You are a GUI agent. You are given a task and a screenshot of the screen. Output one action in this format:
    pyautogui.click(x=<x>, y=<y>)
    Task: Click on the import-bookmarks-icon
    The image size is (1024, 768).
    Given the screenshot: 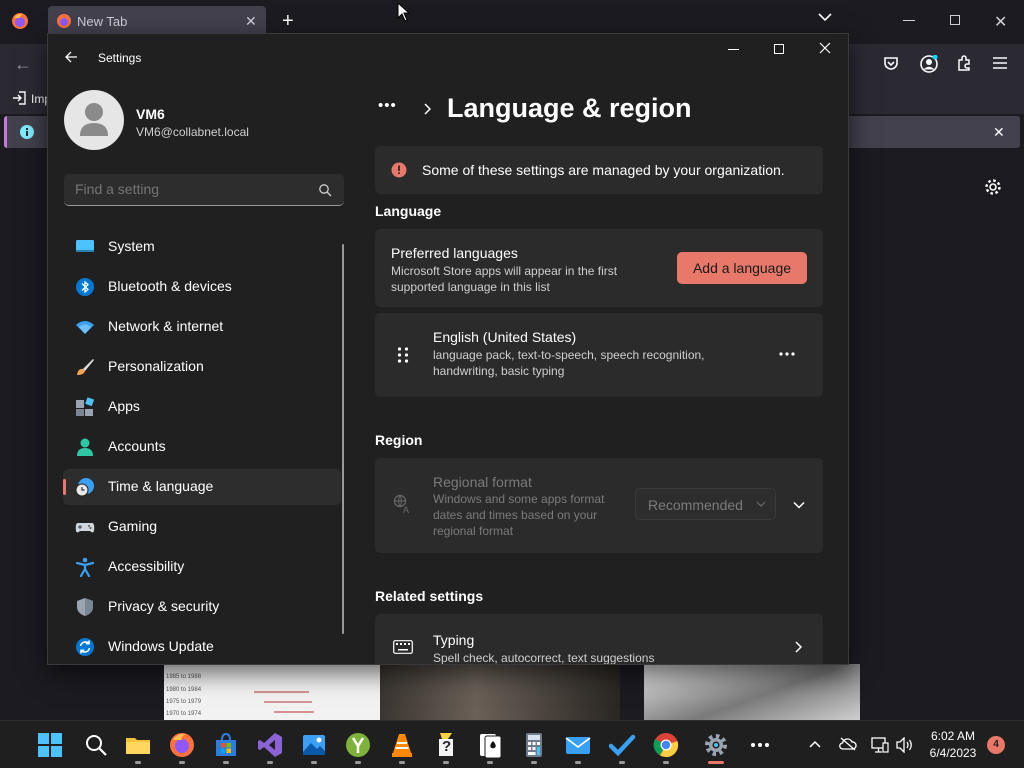 What is the action you would take?
    pyautogui.click(x=19, y=98)
    